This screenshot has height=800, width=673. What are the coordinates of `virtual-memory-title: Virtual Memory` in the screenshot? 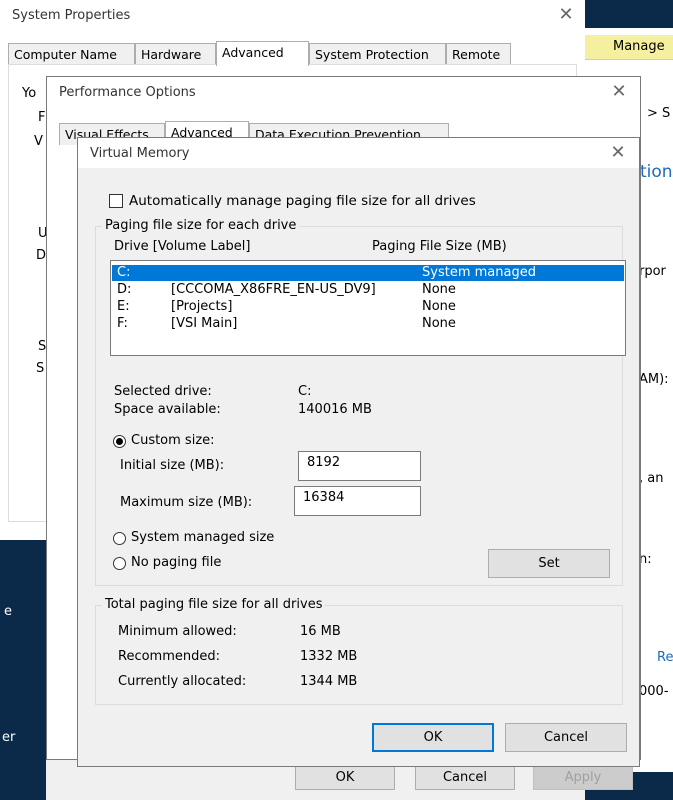 It's located at (140, 153).